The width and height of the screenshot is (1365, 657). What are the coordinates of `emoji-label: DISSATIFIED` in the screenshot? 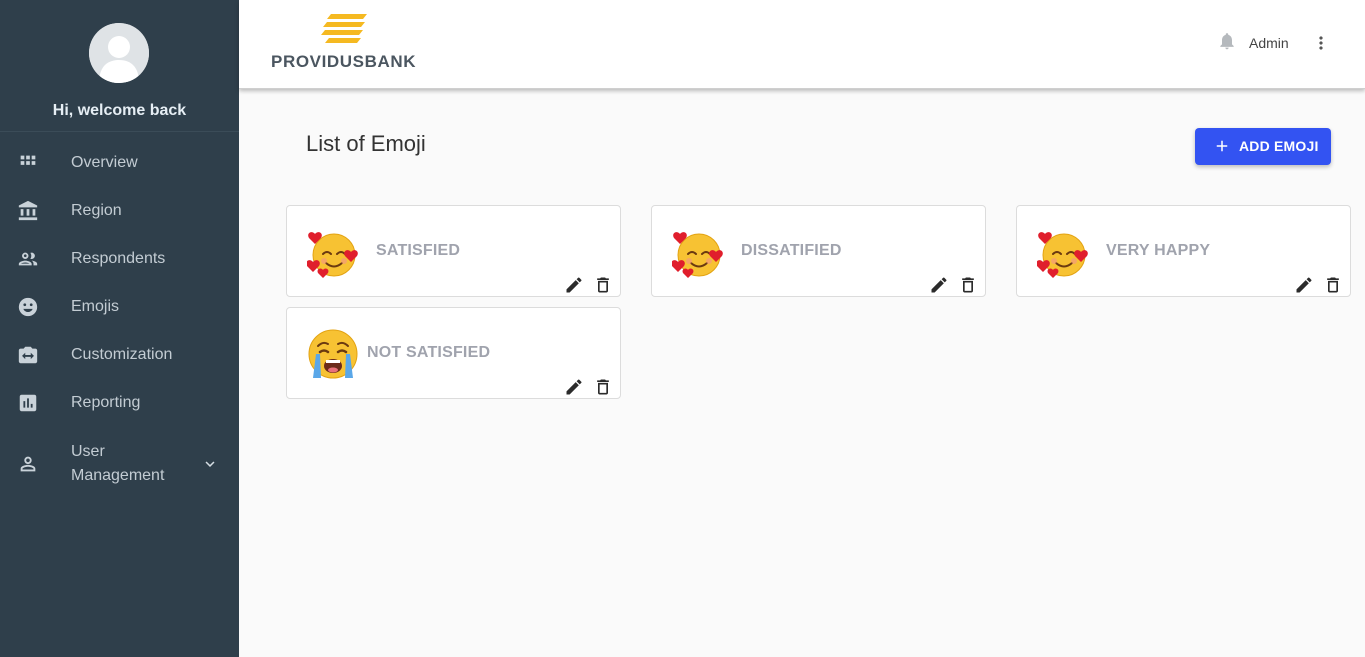 It's located at (791, 250).